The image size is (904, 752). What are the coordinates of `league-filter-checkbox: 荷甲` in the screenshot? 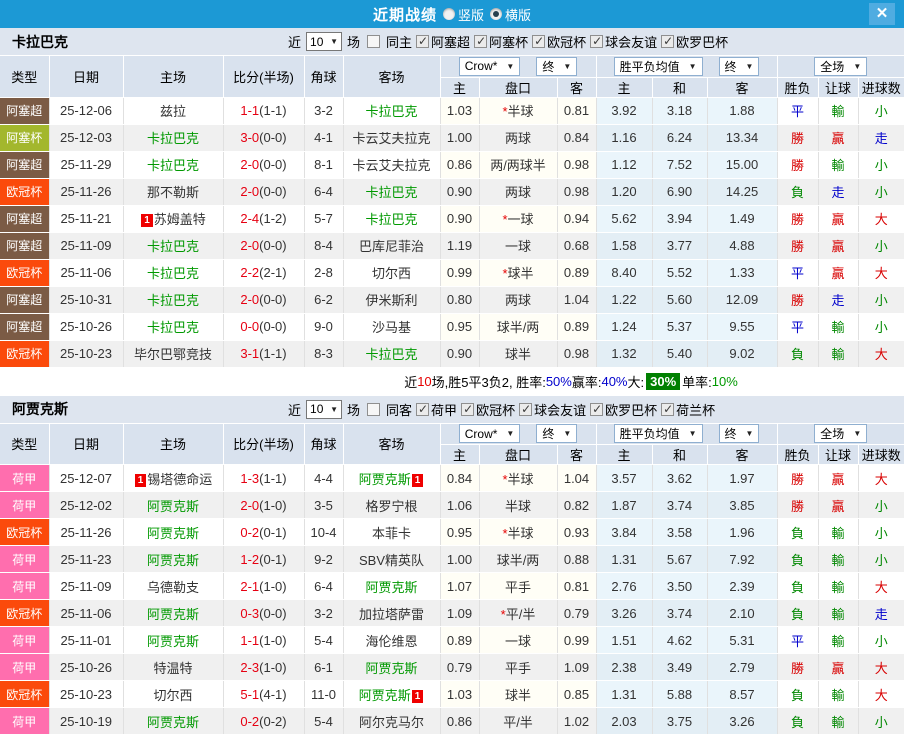 It's located at (434, 409).